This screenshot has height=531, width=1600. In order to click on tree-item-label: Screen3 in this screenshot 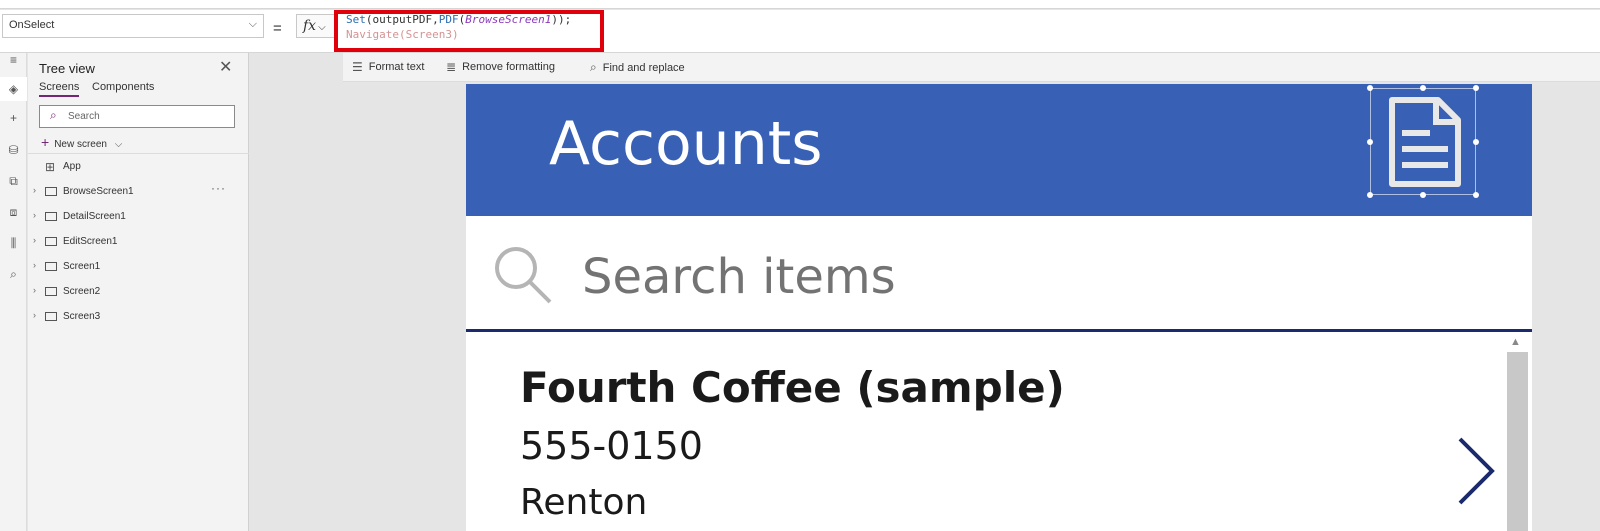, I will do `click(82, 316)`.